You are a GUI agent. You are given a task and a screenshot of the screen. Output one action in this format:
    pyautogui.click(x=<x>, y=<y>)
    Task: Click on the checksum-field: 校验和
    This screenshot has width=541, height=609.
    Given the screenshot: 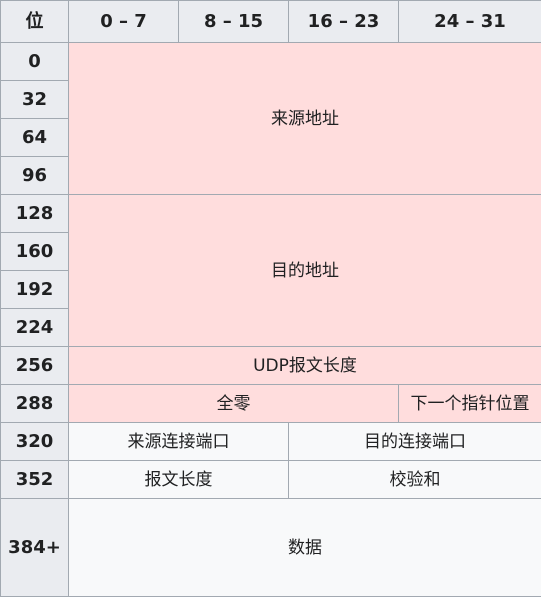 What is the action you would take?
    pyautogui.click(x=414, y=479)
    